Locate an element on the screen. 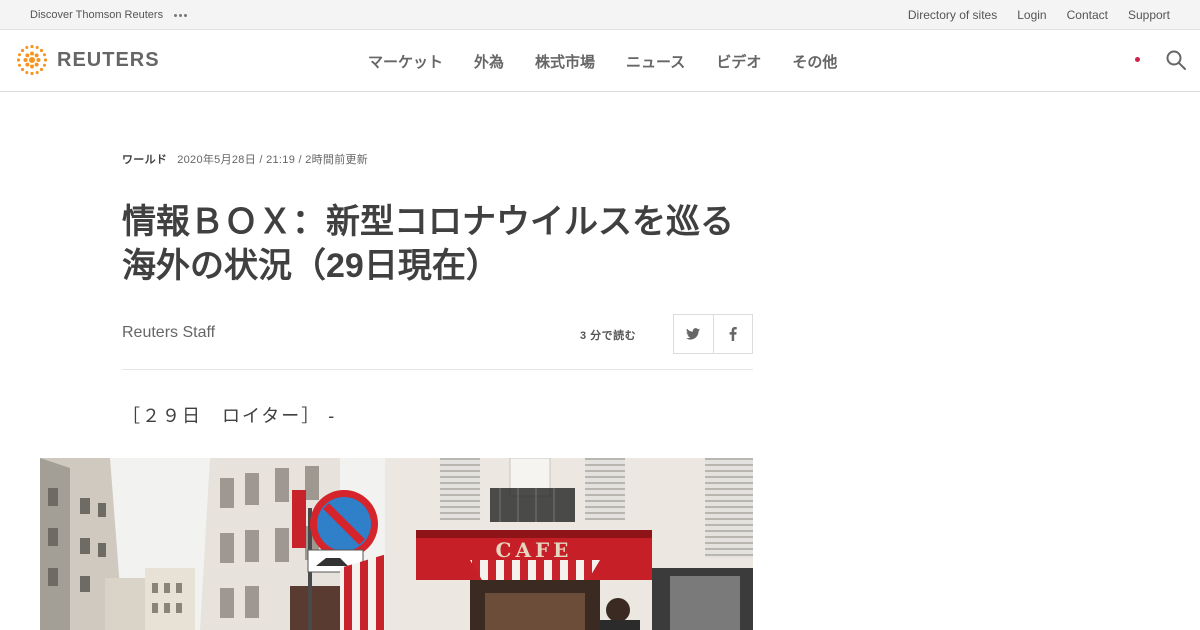 The width and height of the screenshot is (1200, 630). support-link: Support is located at coordinates (1149, 15).